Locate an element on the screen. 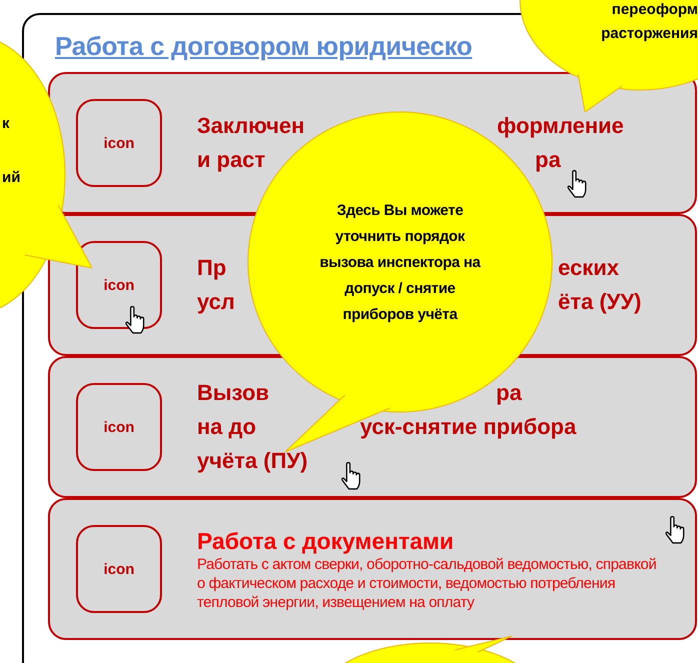  card-heading: усл is located at coordinates (216, 302).